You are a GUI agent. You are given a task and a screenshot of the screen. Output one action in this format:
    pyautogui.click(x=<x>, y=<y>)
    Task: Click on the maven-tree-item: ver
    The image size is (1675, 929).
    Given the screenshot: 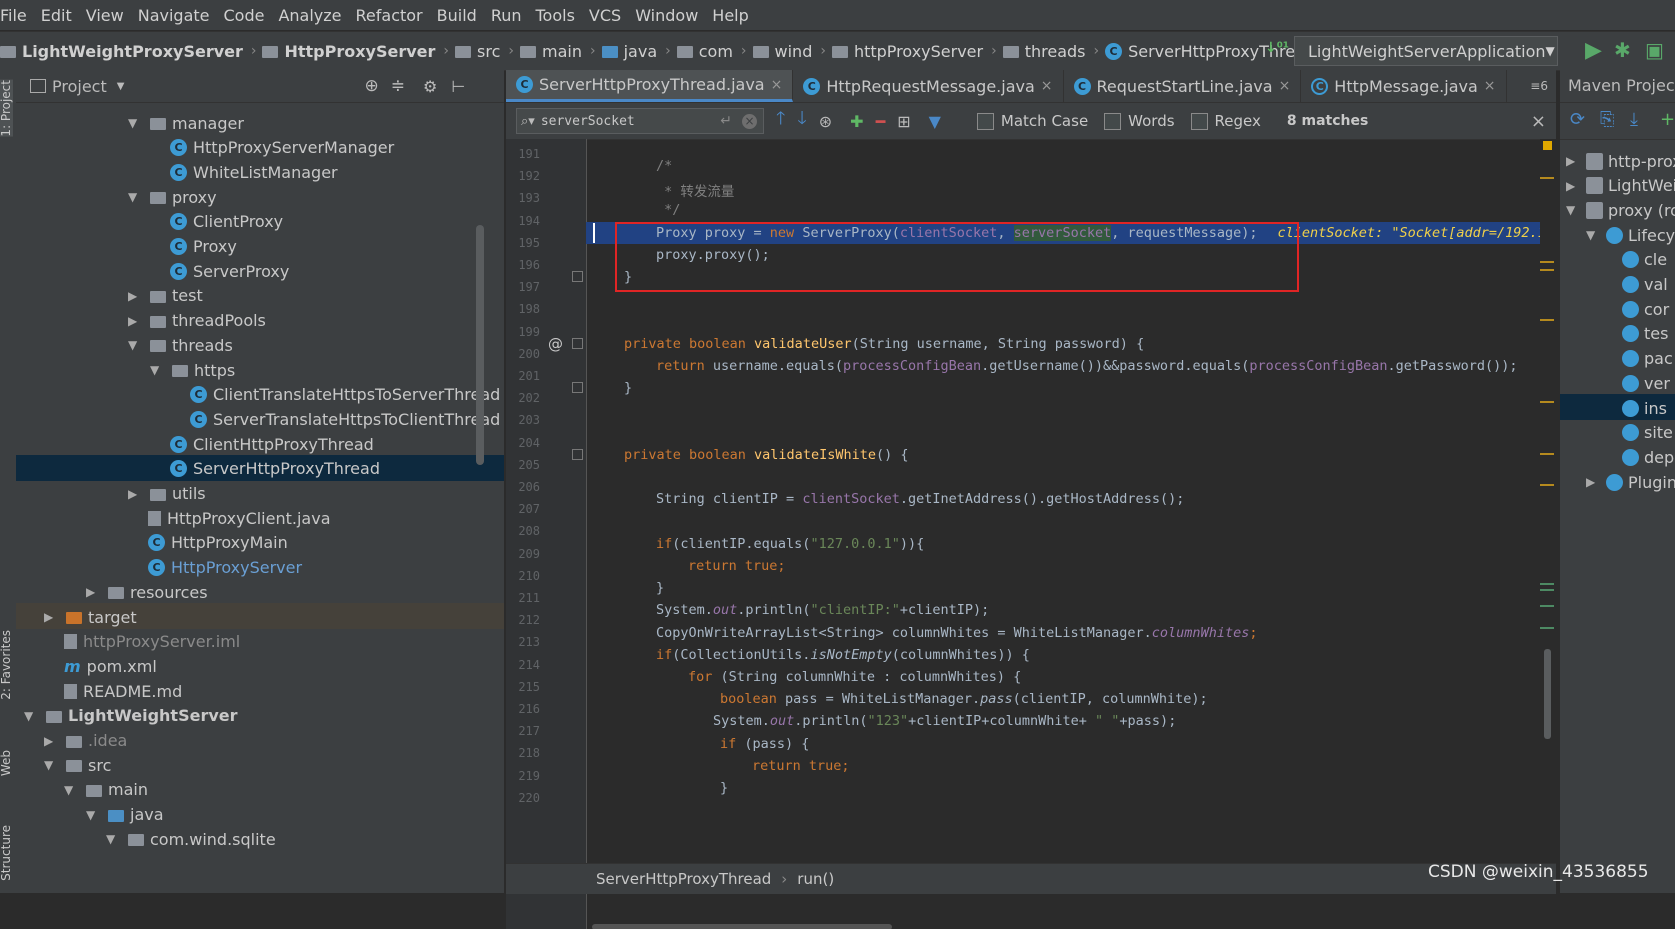 What is the action you would take?
    pyautogui.click(x=1646, y=383)
    